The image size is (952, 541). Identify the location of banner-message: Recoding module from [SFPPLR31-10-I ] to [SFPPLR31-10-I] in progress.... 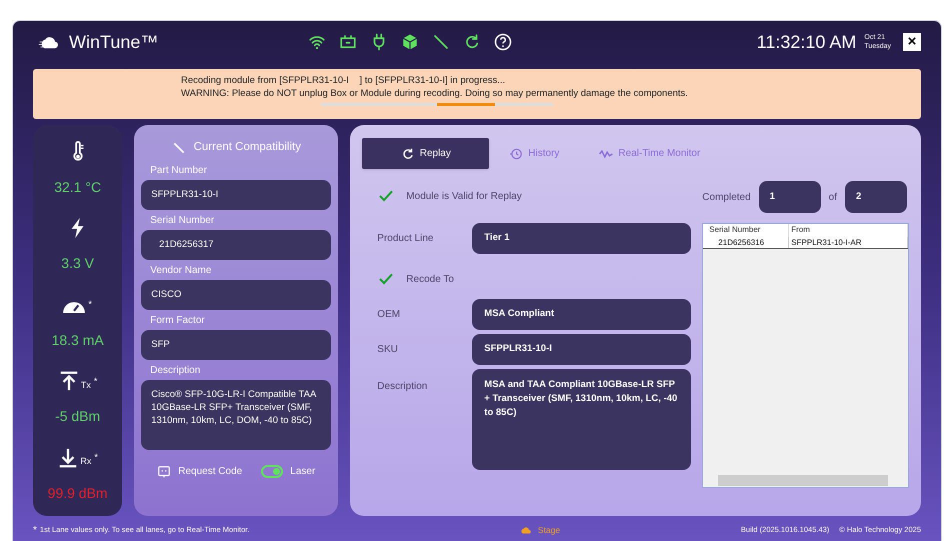
(343, 80).